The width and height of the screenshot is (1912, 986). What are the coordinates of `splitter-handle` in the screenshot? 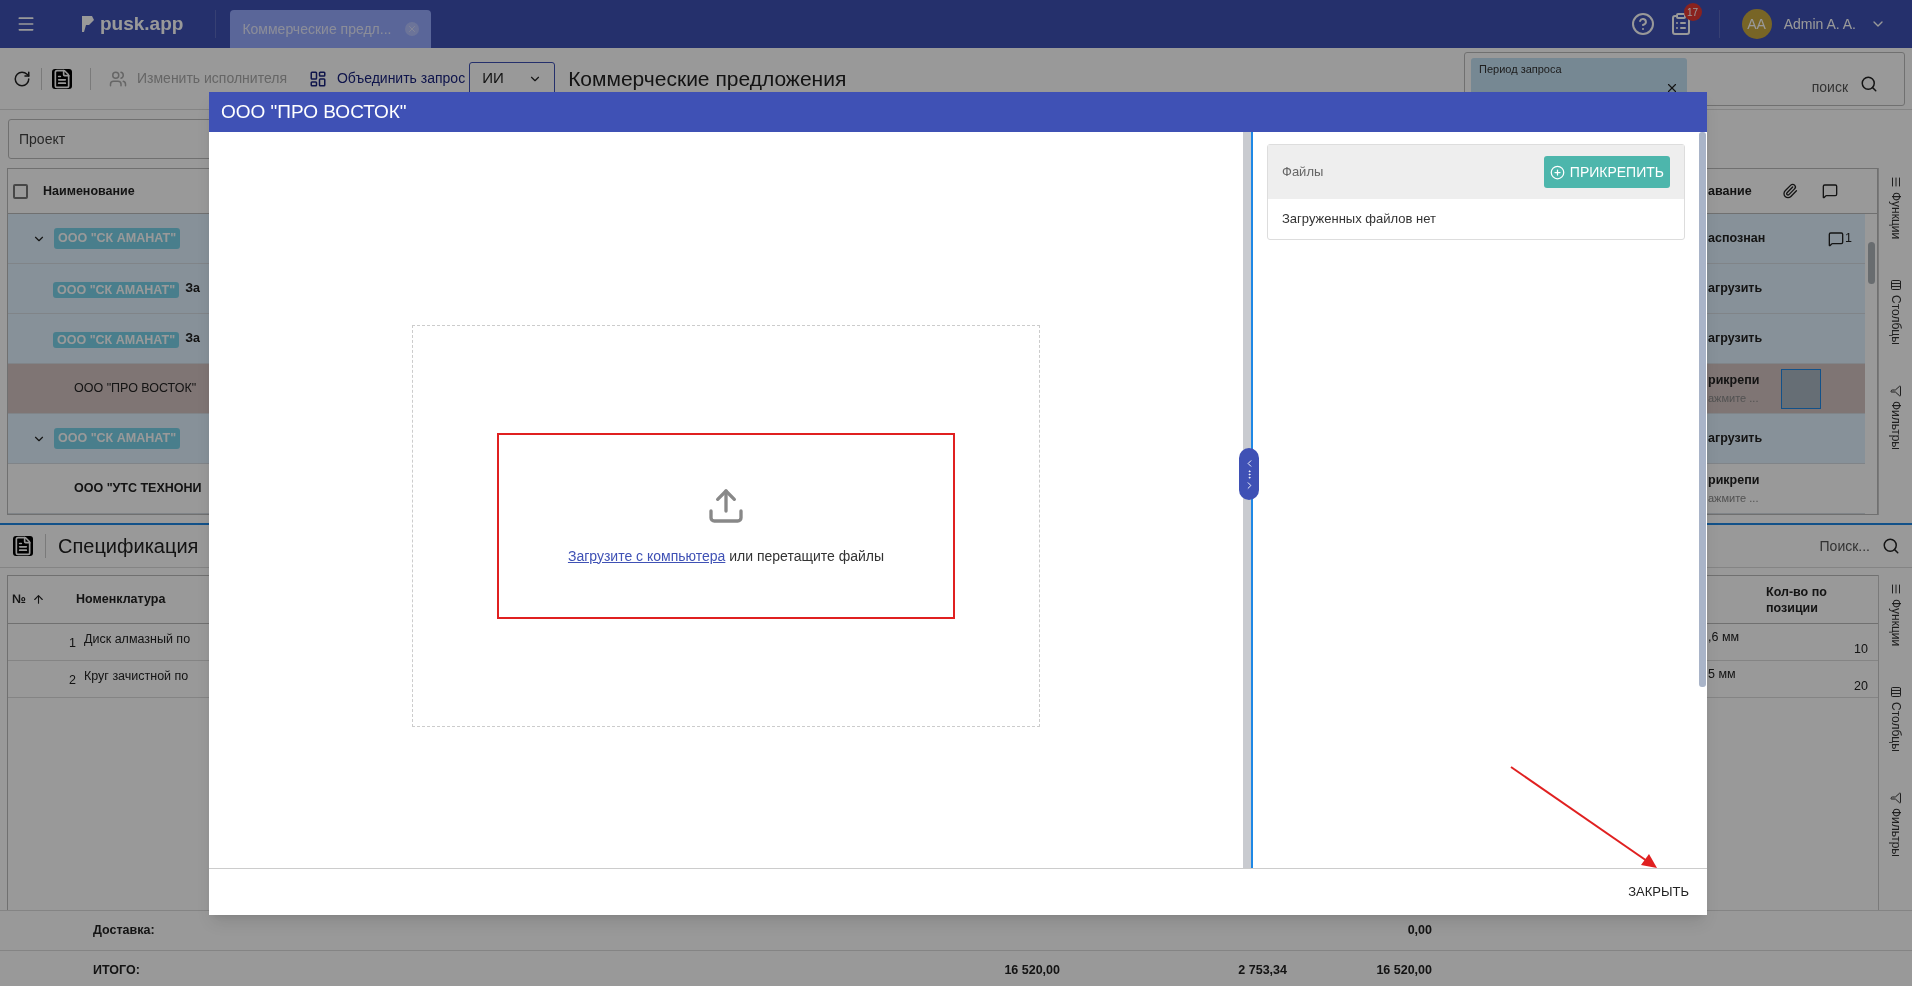 It's located at (1249, 474).